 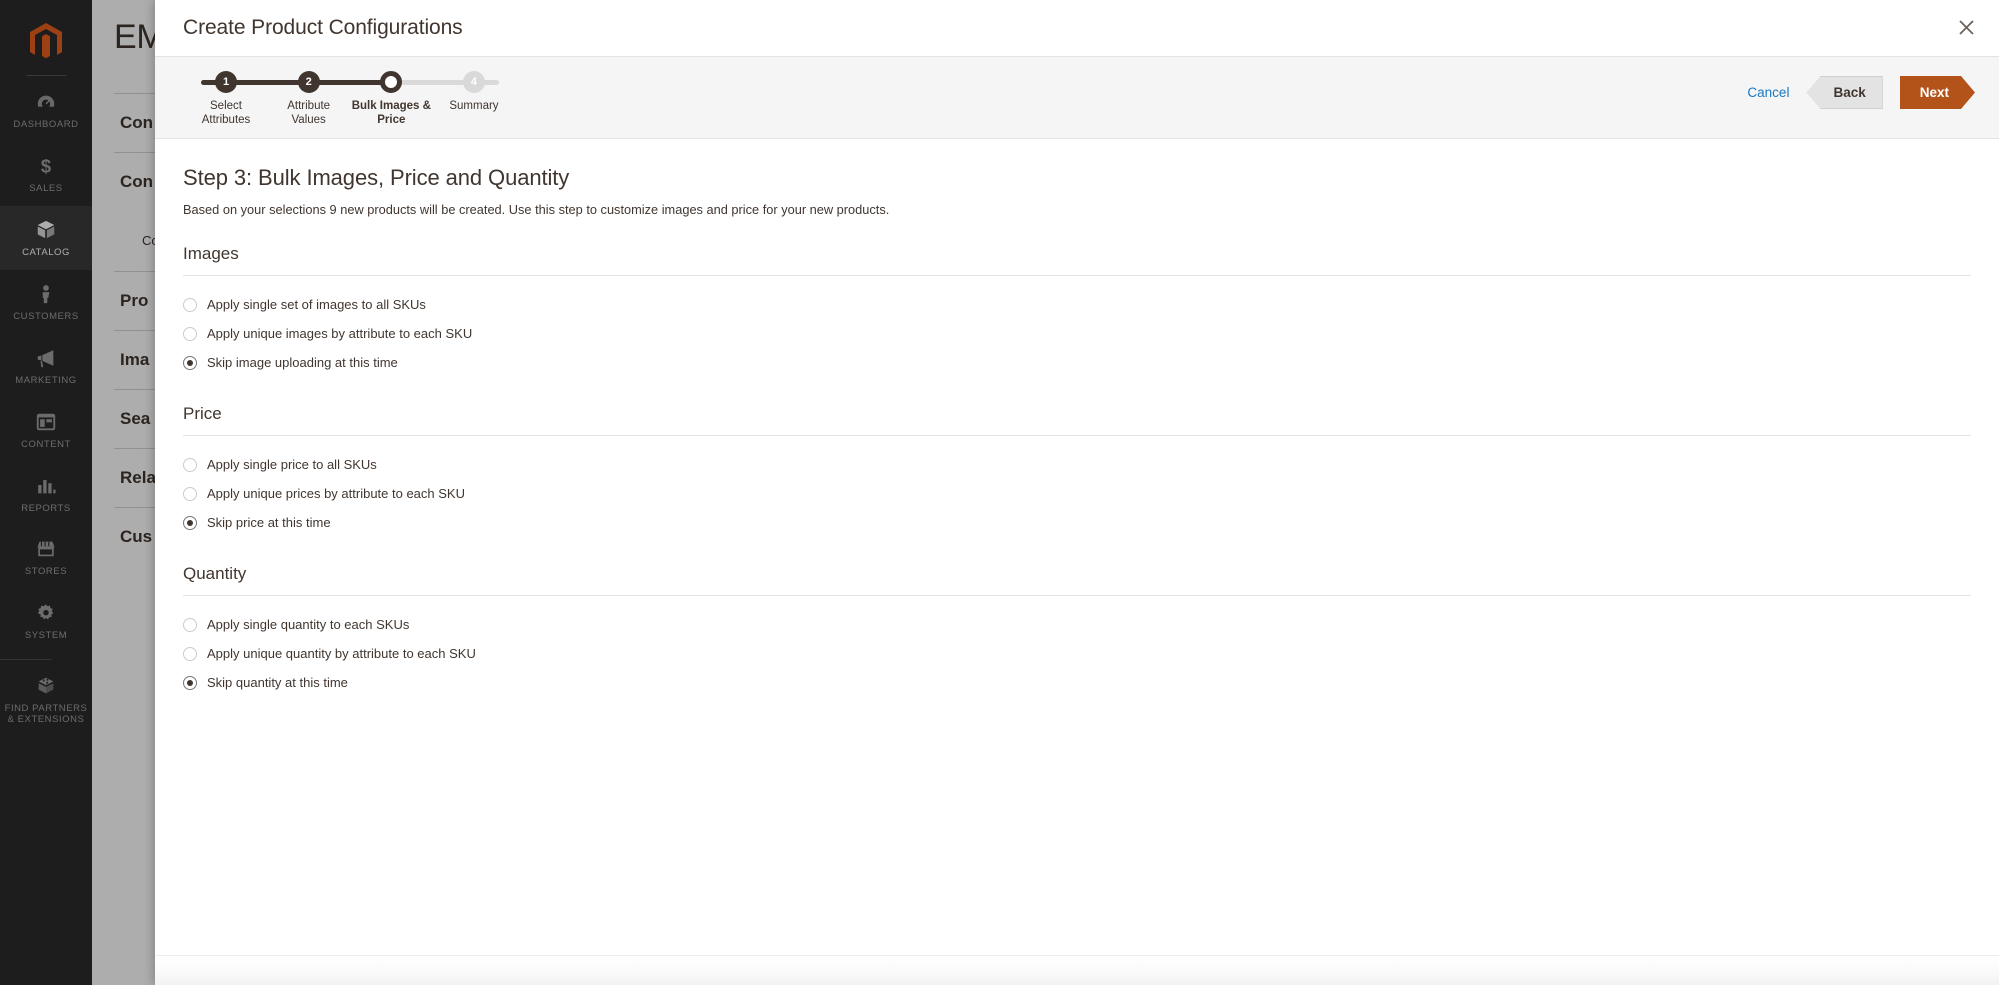 I want to click on page-title: Step 3: Bulk Images, Price and Quantity, so click(x=376, y=177).